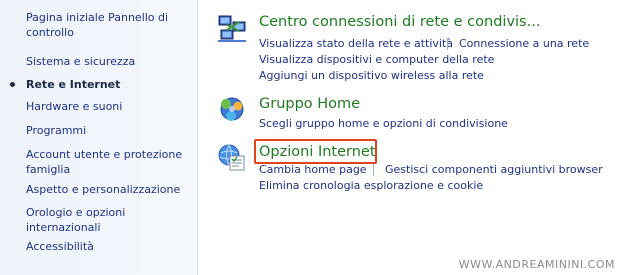 This screenshot has width=625, height=275. I want to click on sidebar-item-hardware-sound: Hardware e suoni, so click(111, 106).